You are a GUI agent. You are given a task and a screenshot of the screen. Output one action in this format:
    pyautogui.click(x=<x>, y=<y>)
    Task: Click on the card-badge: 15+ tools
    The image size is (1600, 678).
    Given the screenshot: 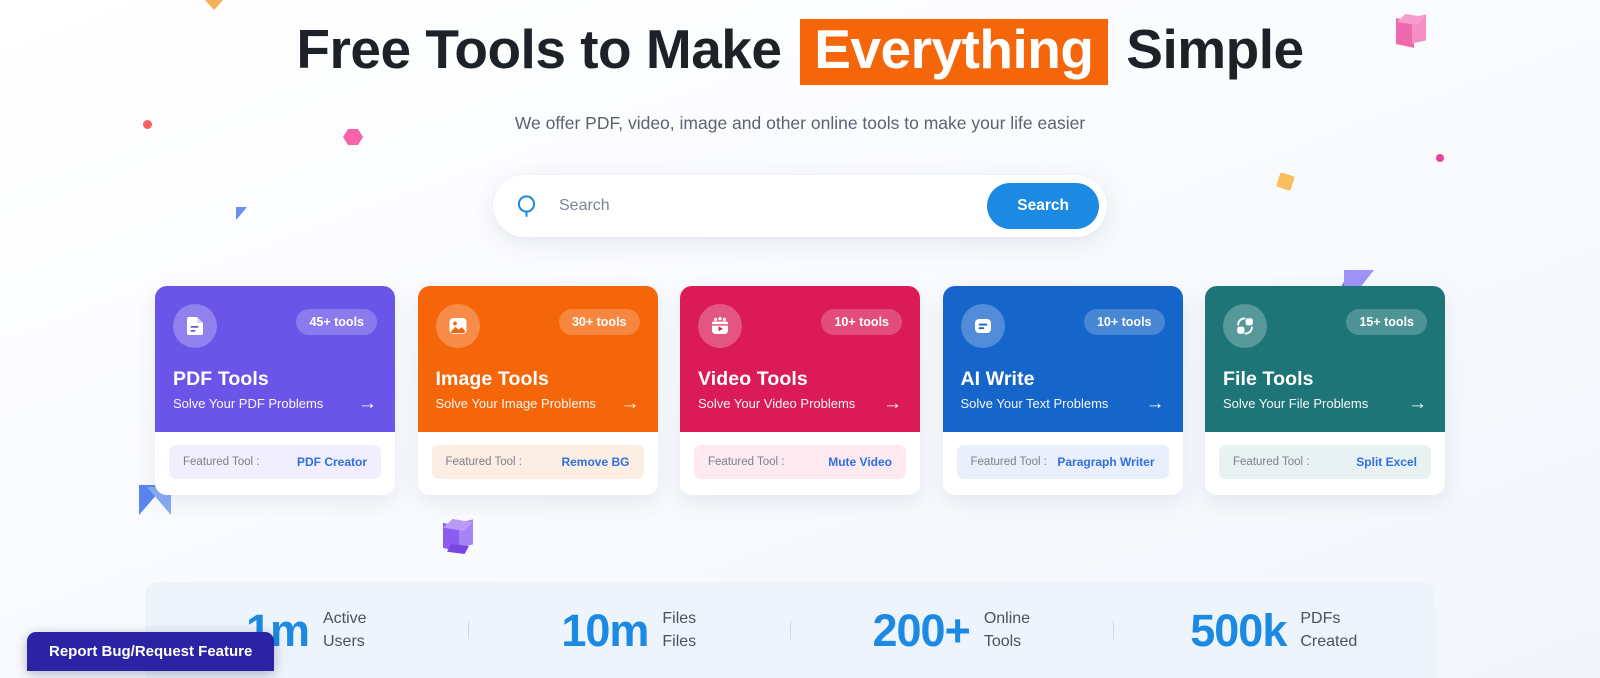 What is the action you would take?
    pyautogui.click(x=1386, y=321)
    